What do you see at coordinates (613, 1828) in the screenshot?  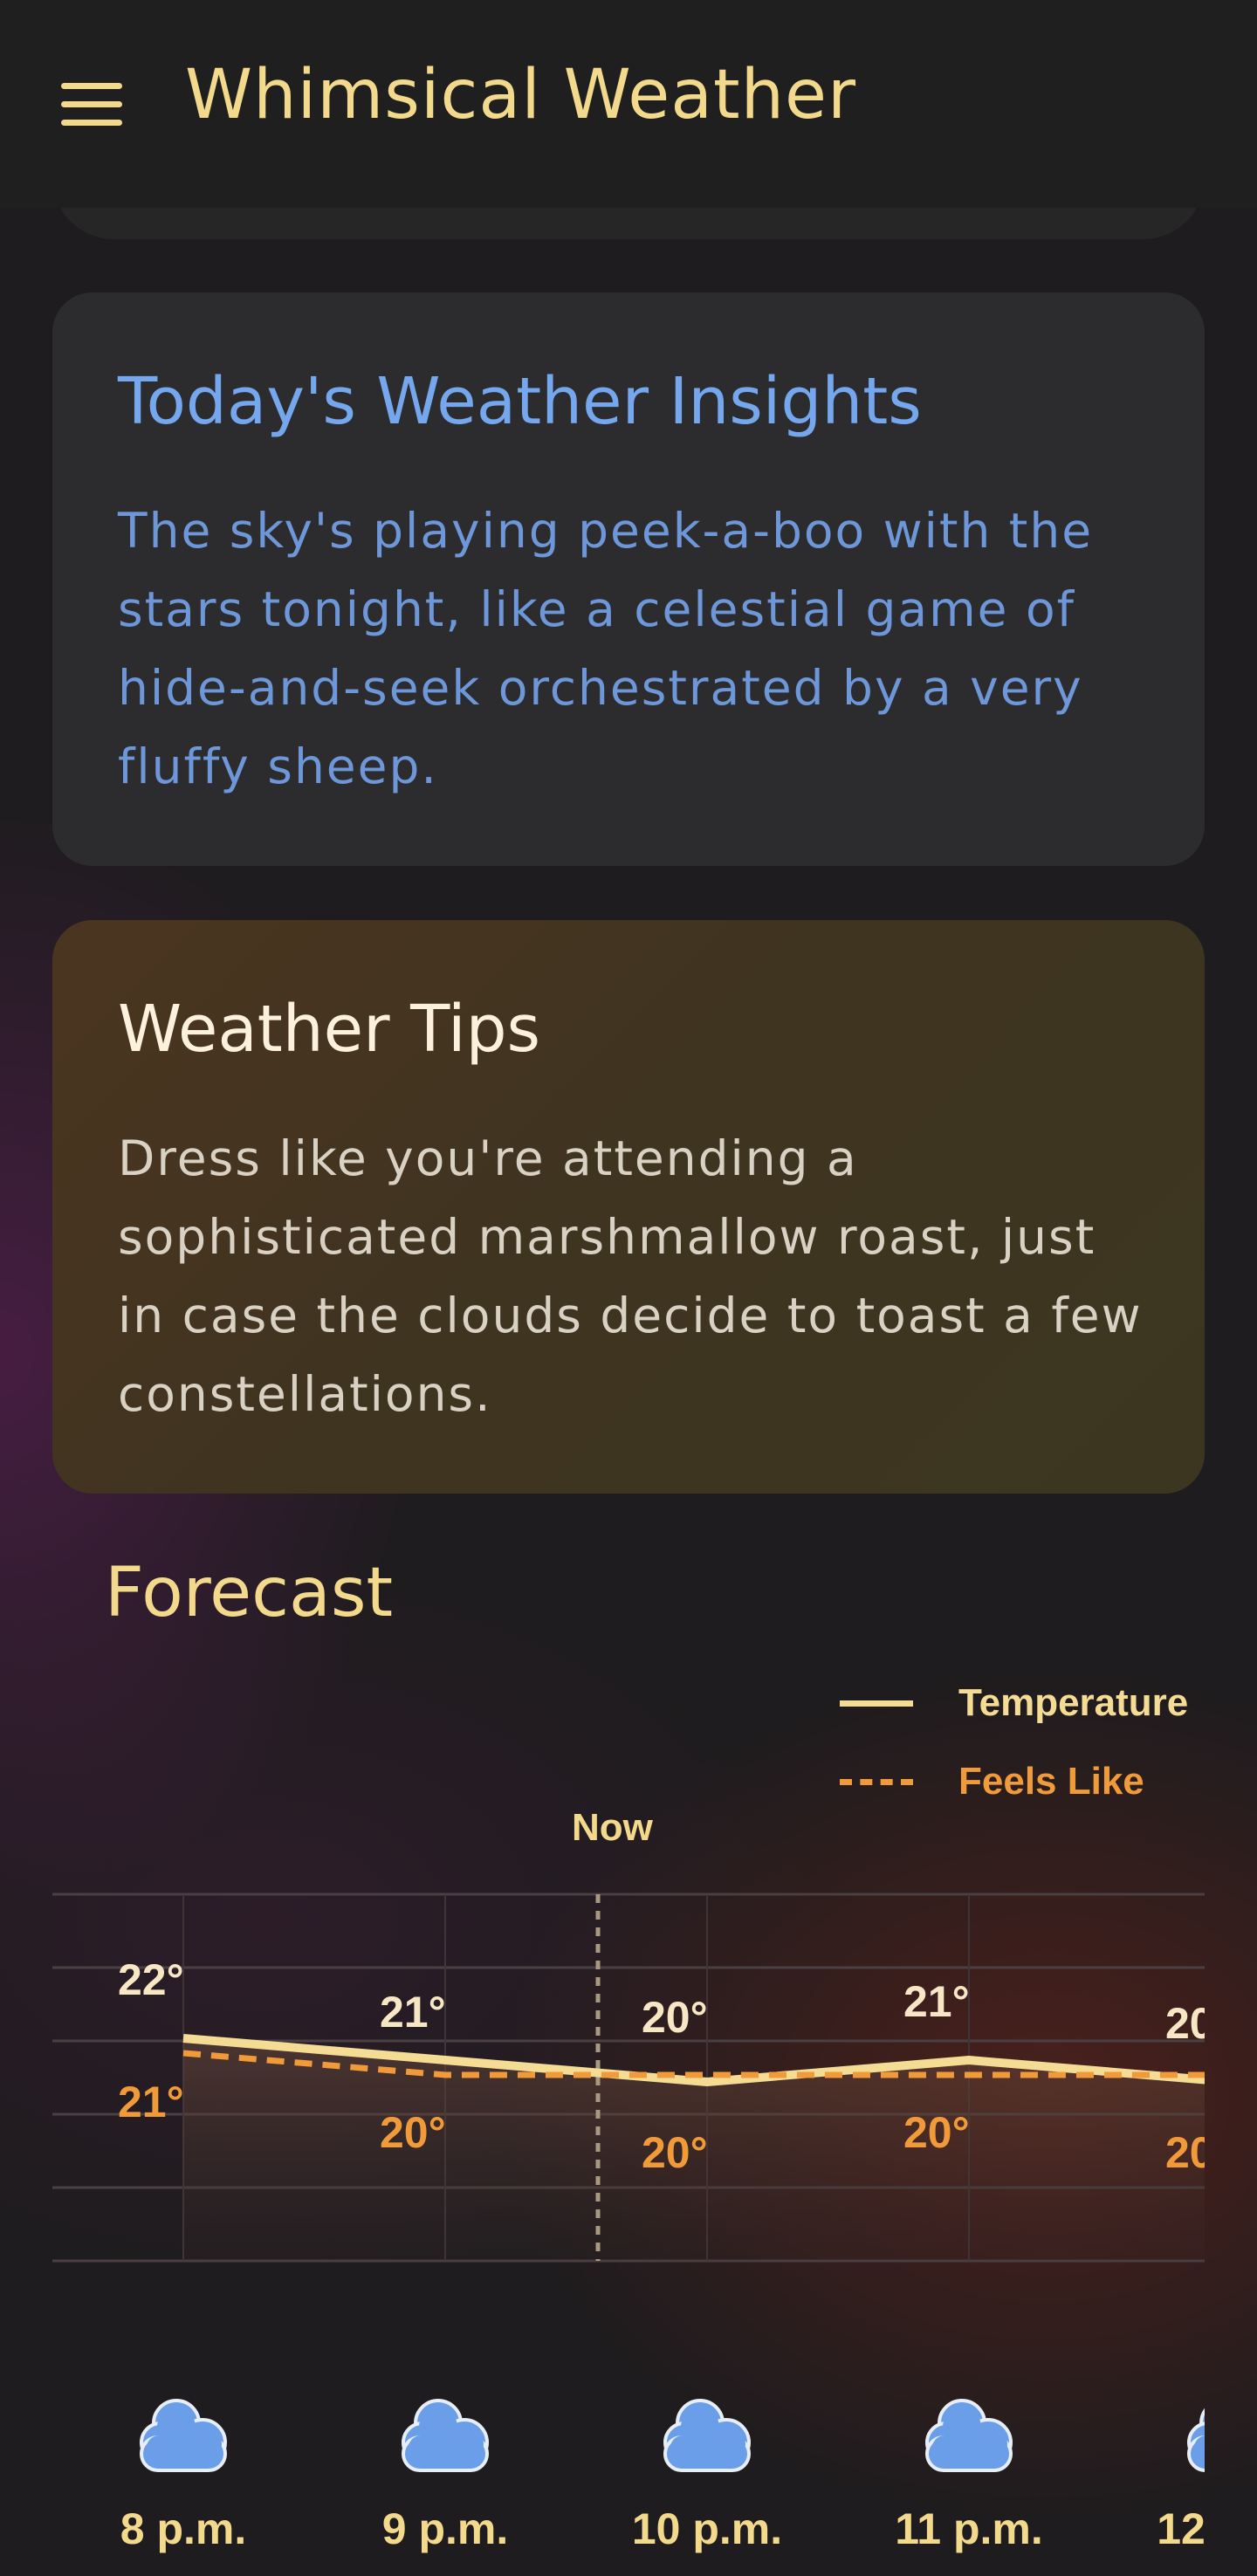 I see `now-label: Now` at bounding box center [613, 1828].